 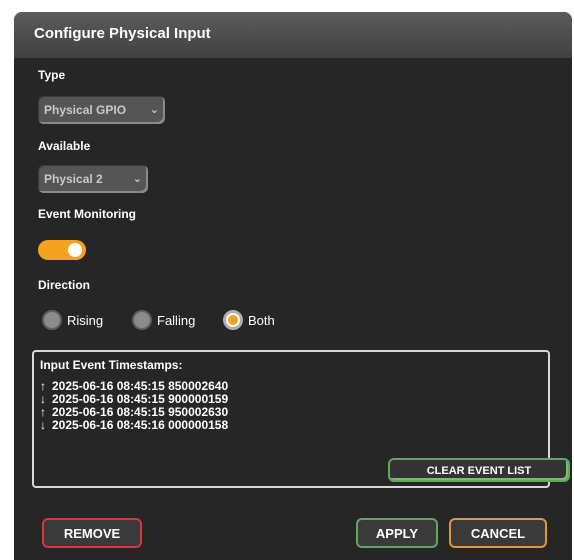 I want to click on radio-falling: Falling, so click(x=163, y=320).